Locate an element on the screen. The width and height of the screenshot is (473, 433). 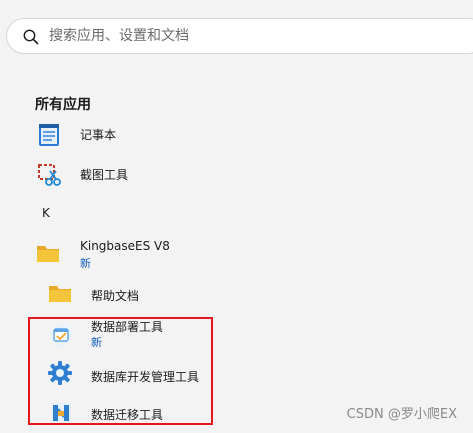
search-input is located at coordinates (239, 36).